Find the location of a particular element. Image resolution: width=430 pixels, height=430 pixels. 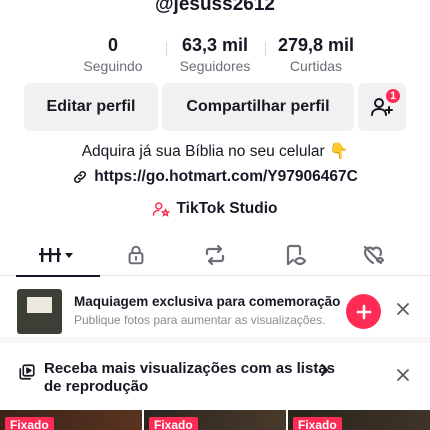

liked-heart-icon is located at coordinates (374, 255).